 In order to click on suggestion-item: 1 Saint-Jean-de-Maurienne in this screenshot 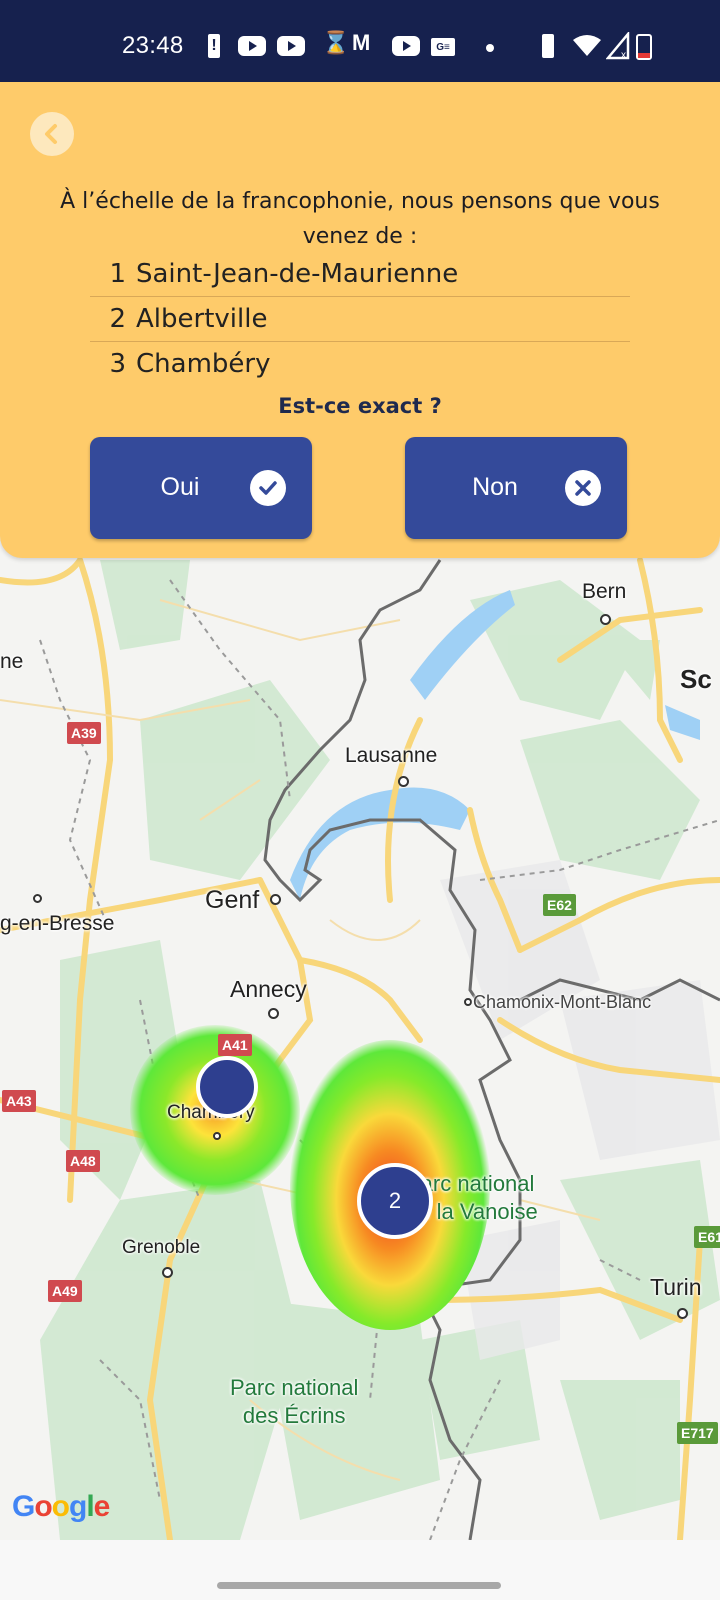, I will do `click(360, 274)`.